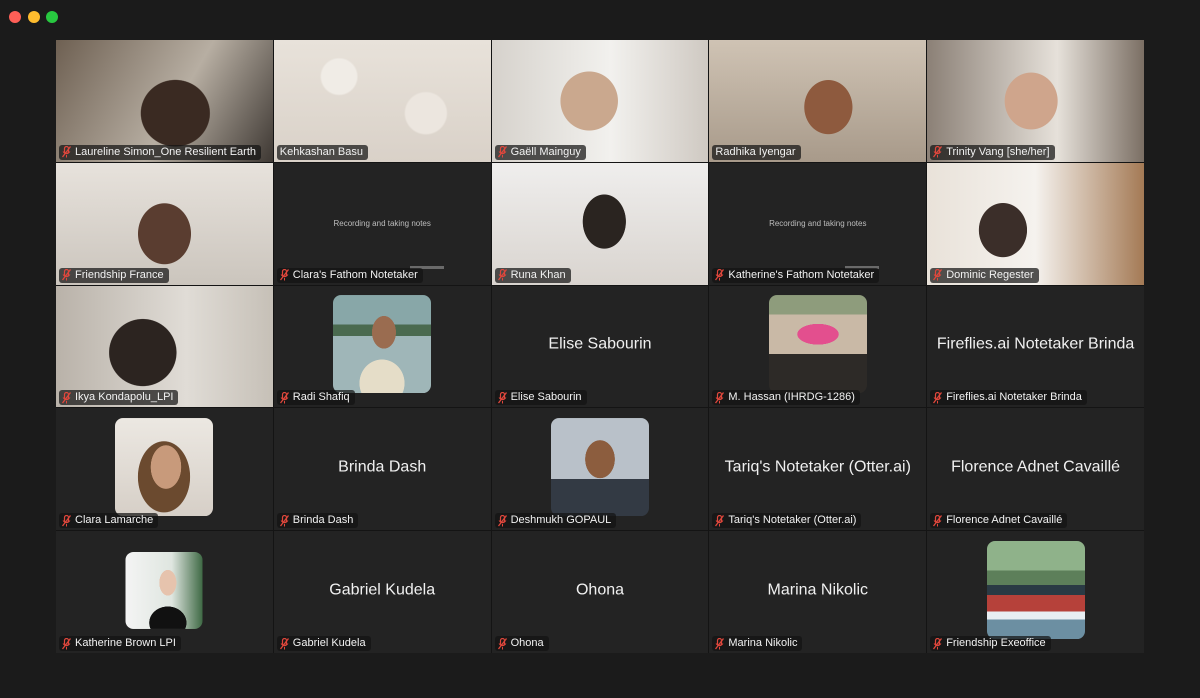 The image size is (1200, 698). I want to click on participant-name-label: Ohona, so click(521, 643).